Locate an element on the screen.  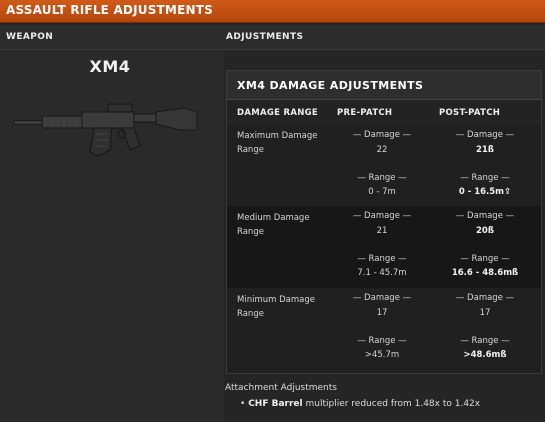
attachment-name: CHF Barrel is located at coordinates (275, 404).